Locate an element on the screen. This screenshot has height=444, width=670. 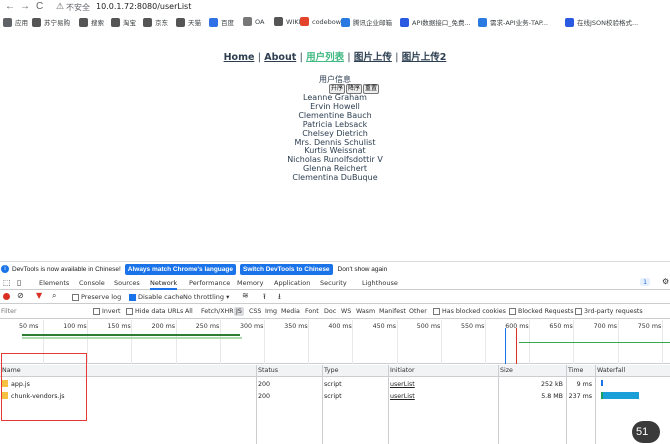
bookmark-item: 天猫 is located at coordinates (188, 22).